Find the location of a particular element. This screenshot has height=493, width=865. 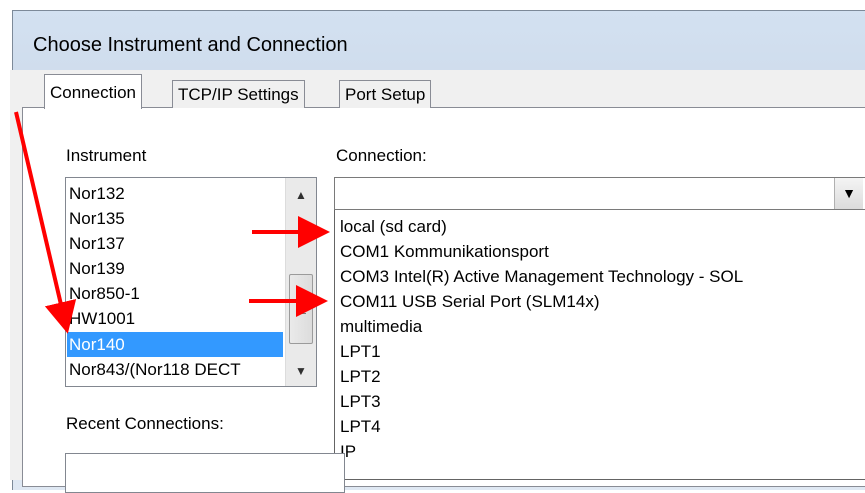

arrow-to-selected-instrument is located at coordinates (45, 222).